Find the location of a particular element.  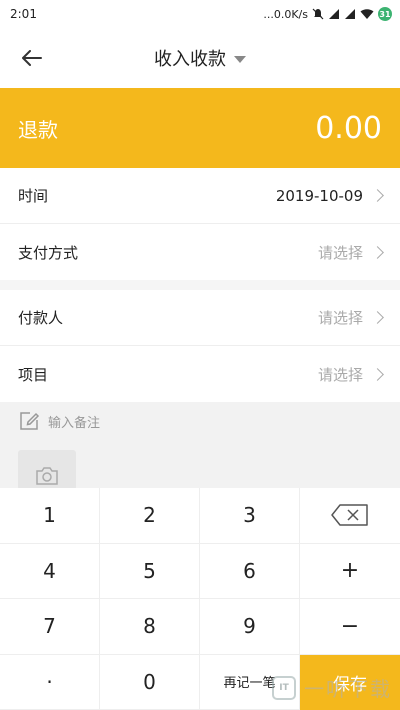

key-4: 4 is located at coordinates (50, 571).